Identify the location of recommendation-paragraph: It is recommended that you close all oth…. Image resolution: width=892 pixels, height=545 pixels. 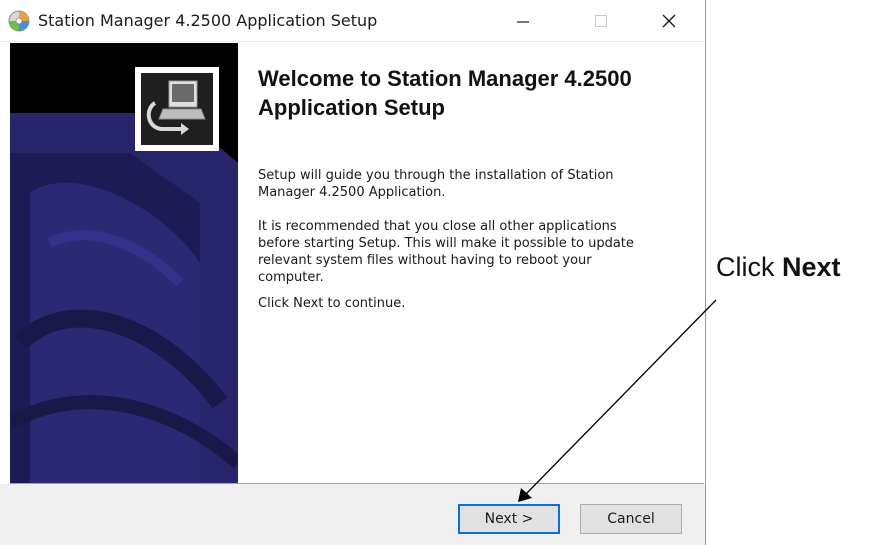
(446, 252).